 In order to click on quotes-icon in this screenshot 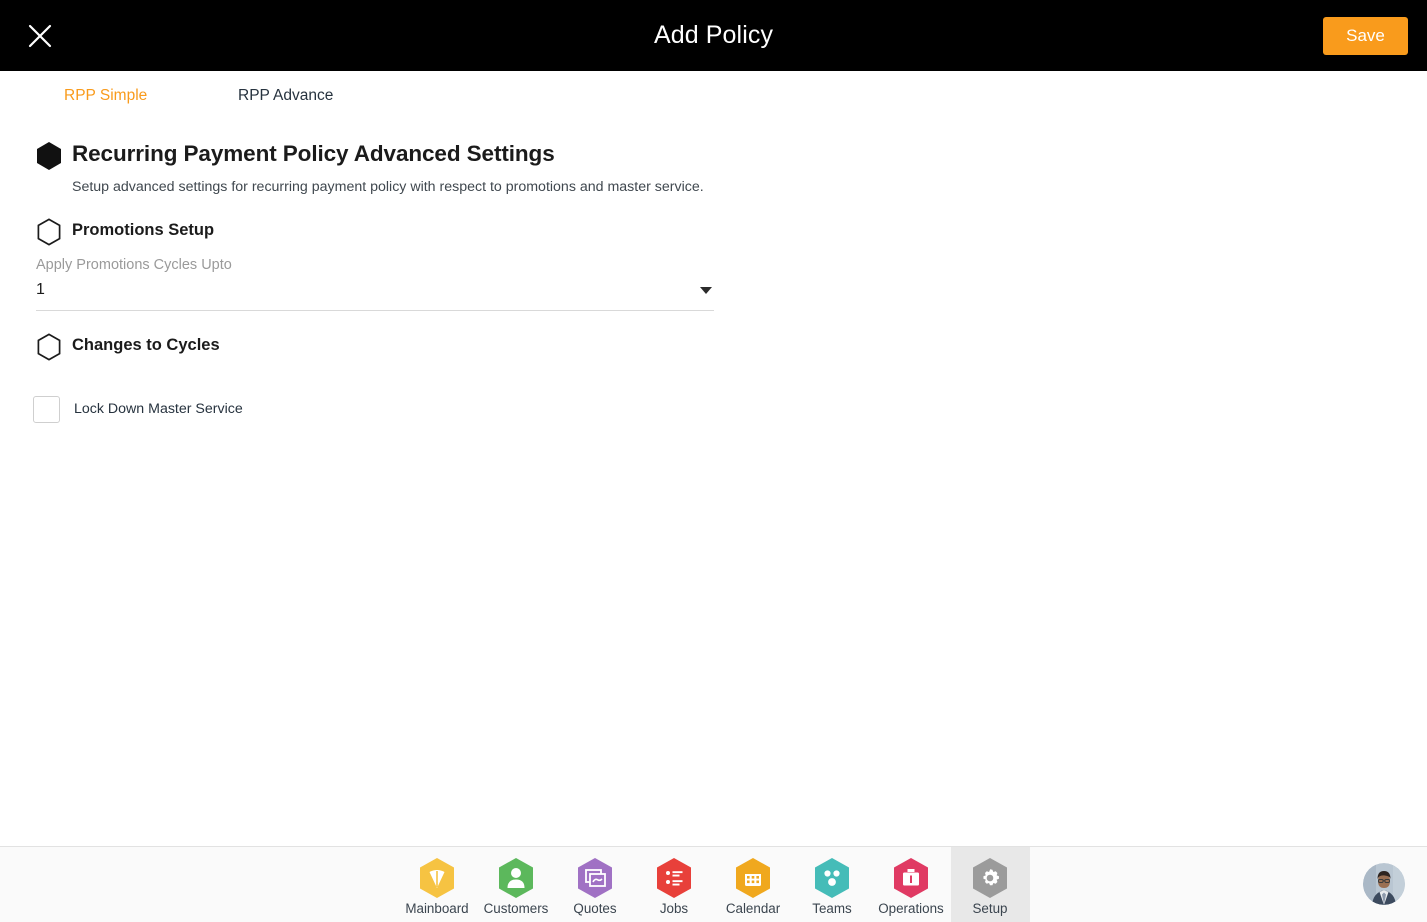, I will do `click(595, 878)`.